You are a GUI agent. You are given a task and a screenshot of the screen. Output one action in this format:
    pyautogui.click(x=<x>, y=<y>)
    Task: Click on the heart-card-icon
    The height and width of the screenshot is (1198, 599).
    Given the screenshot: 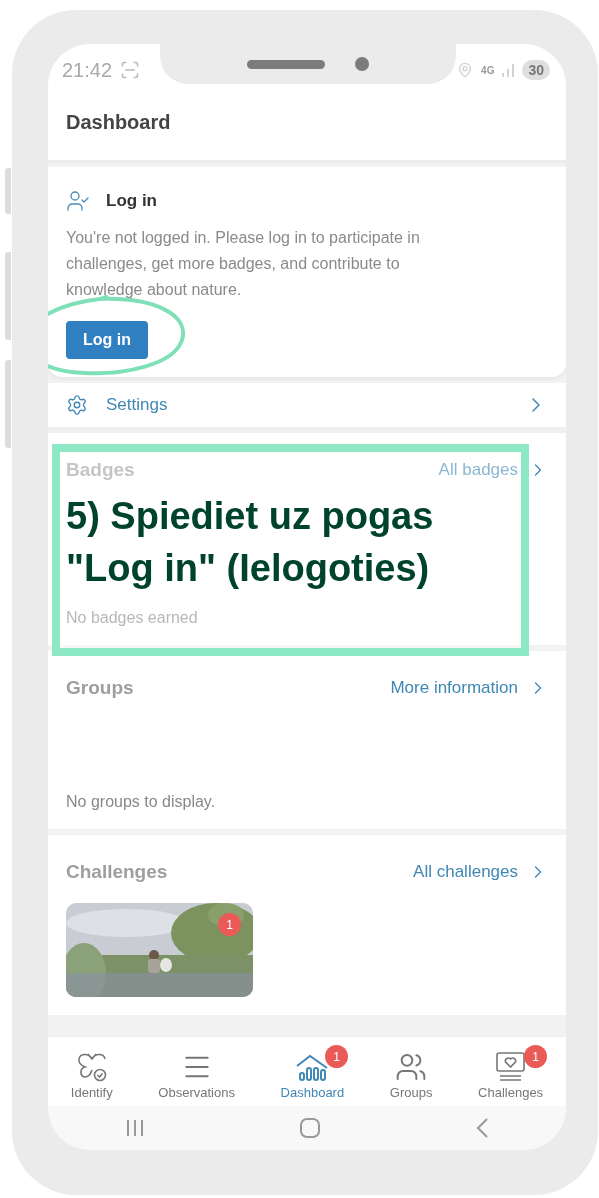 What is the action you would take?
    pyautogui.click(x=510, y=1067)
    